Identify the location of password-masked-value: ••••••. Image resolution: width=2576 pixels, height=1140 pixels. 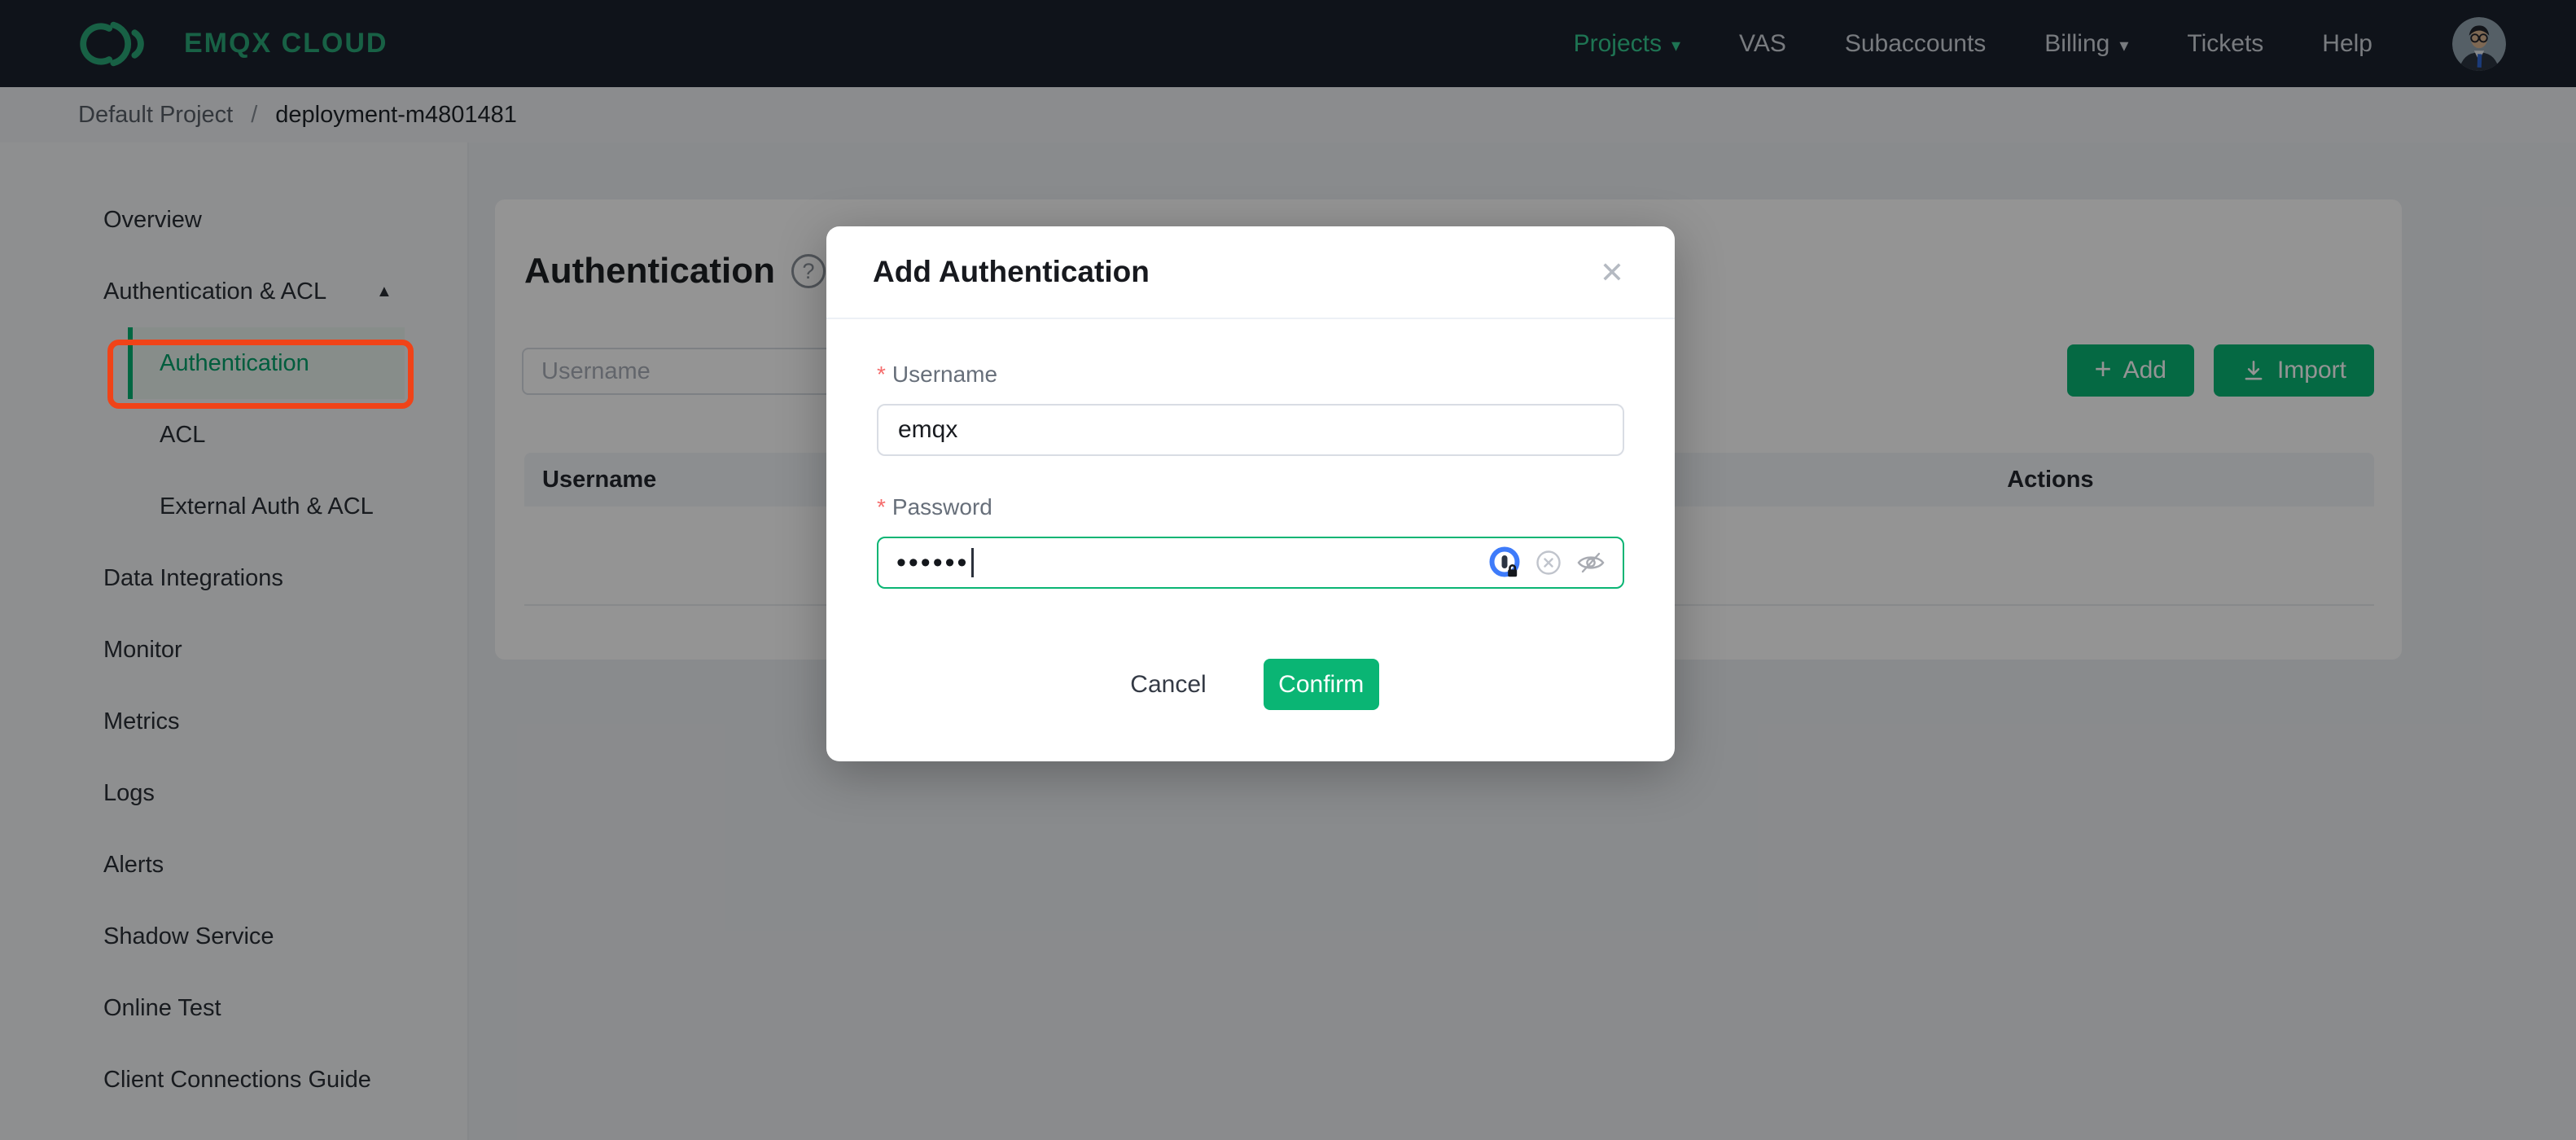
(933, 562).